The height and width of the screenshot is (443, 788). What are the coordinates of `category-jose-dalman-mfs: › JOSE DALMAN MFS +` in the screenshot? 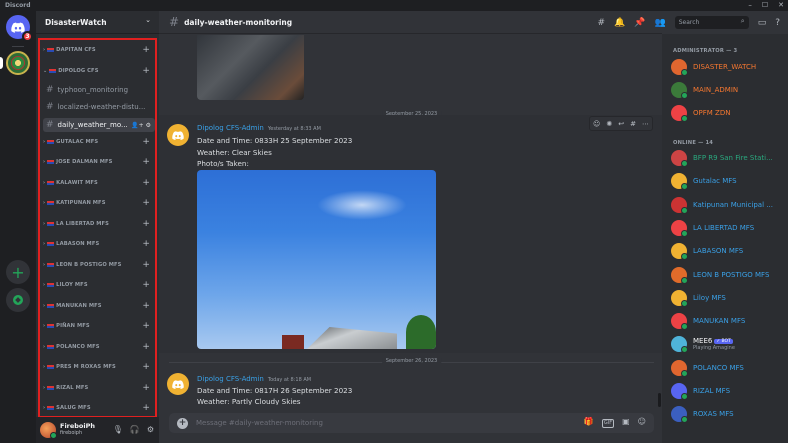 It's located at (97, 162).